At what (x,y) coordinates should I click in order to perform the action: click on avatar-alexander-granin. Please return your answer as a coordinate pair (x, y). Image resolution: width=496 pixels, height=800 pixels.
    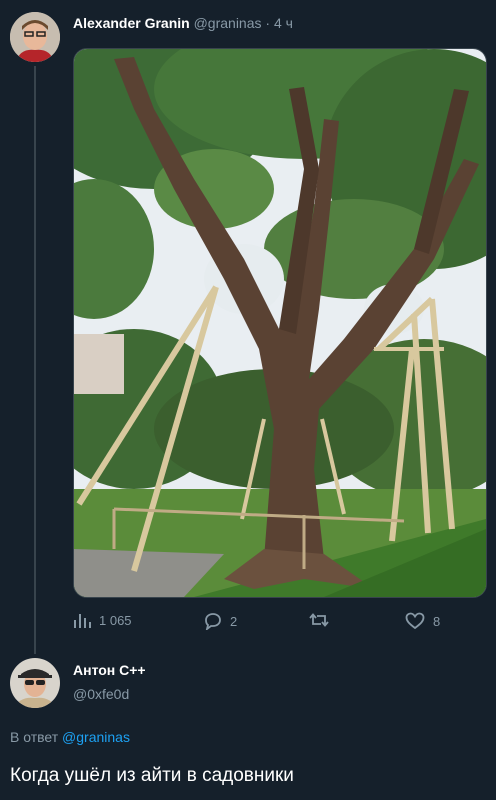
    Looking at the image, I should click on (35, 37).